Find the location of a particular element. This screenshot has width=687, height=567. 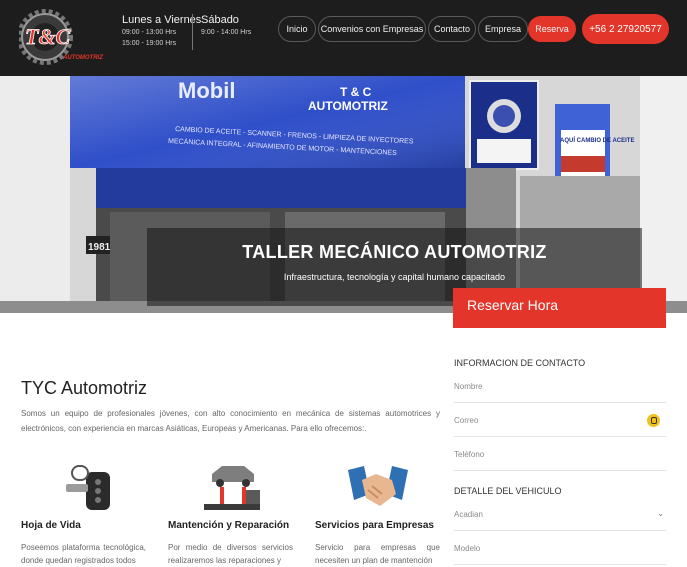

tc-automotriz-logo: T&C AUTOMOTRIZ is located at coordinates (63, 37).